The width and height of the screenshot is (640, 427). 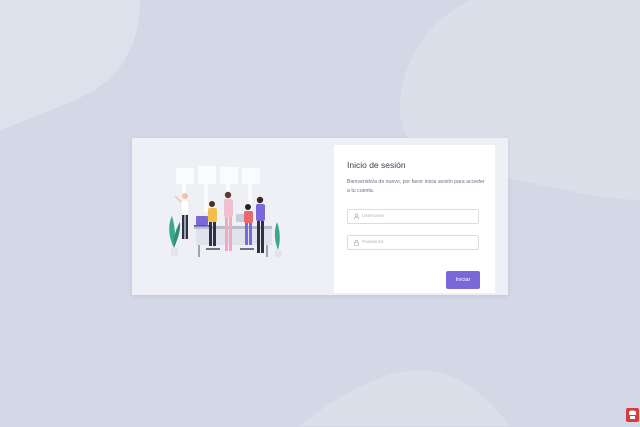 I want to click on username-field, so click(x=413, y=216).